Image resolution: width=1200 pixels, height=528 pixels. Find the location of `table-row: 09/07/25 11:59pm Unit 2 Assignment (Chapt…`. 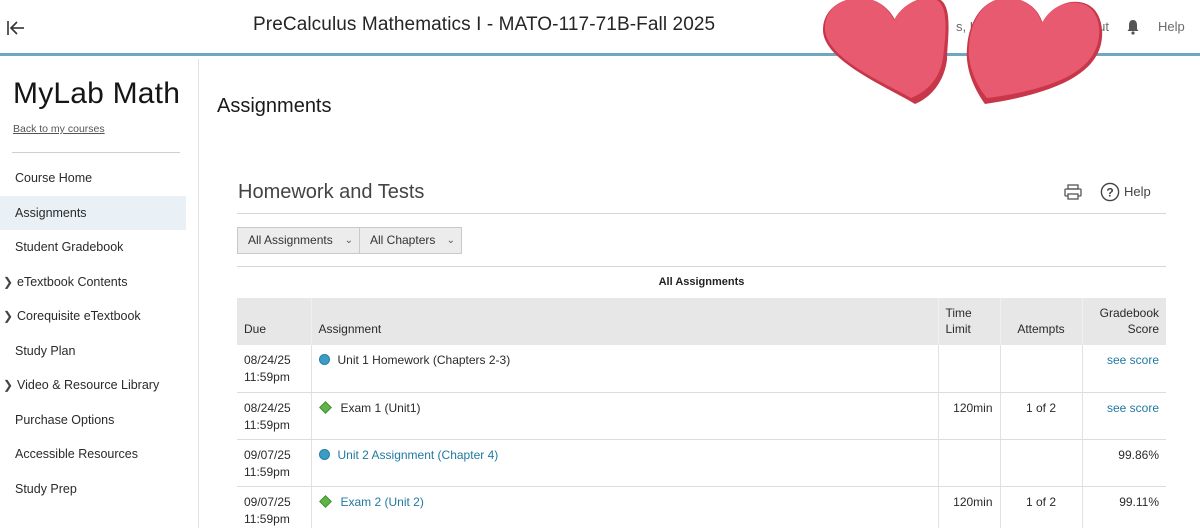

table-row: 09/07/25 11:59pm Unit 2 Assignment (Chapt… is located at coordinates (701, 463).